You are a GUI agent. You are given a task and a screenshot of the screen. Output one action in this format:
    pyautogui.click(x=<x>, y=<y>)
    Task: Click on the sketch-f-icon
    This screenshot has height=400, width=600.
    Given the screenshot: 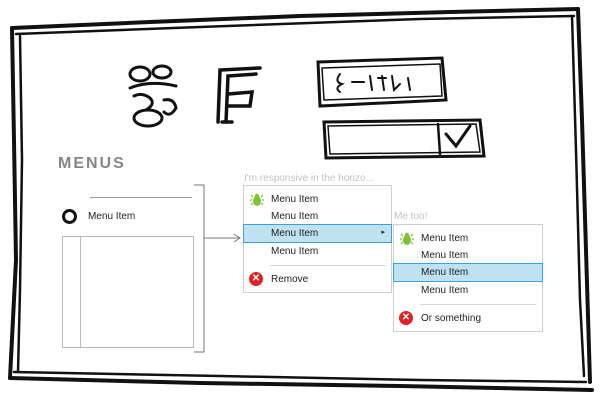 What is the action you would take?
    pyautogui.click(x=239, y=95)
    